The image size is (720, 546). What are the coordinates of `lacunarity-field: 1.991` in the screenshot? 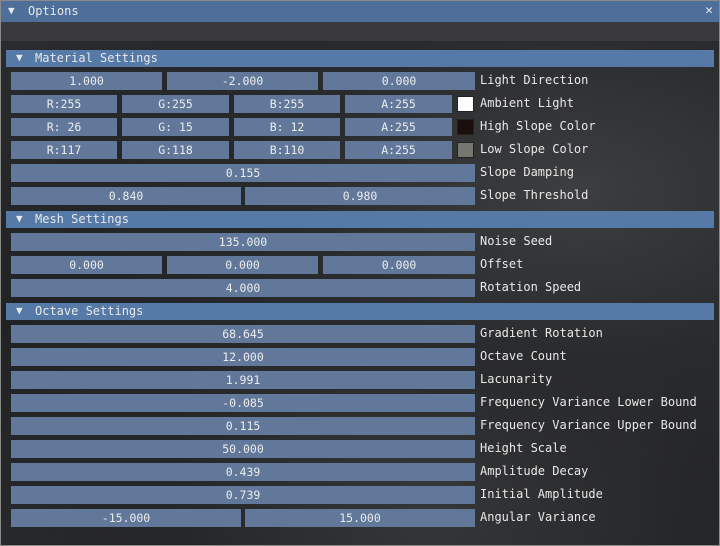 It's located at (243, 380).